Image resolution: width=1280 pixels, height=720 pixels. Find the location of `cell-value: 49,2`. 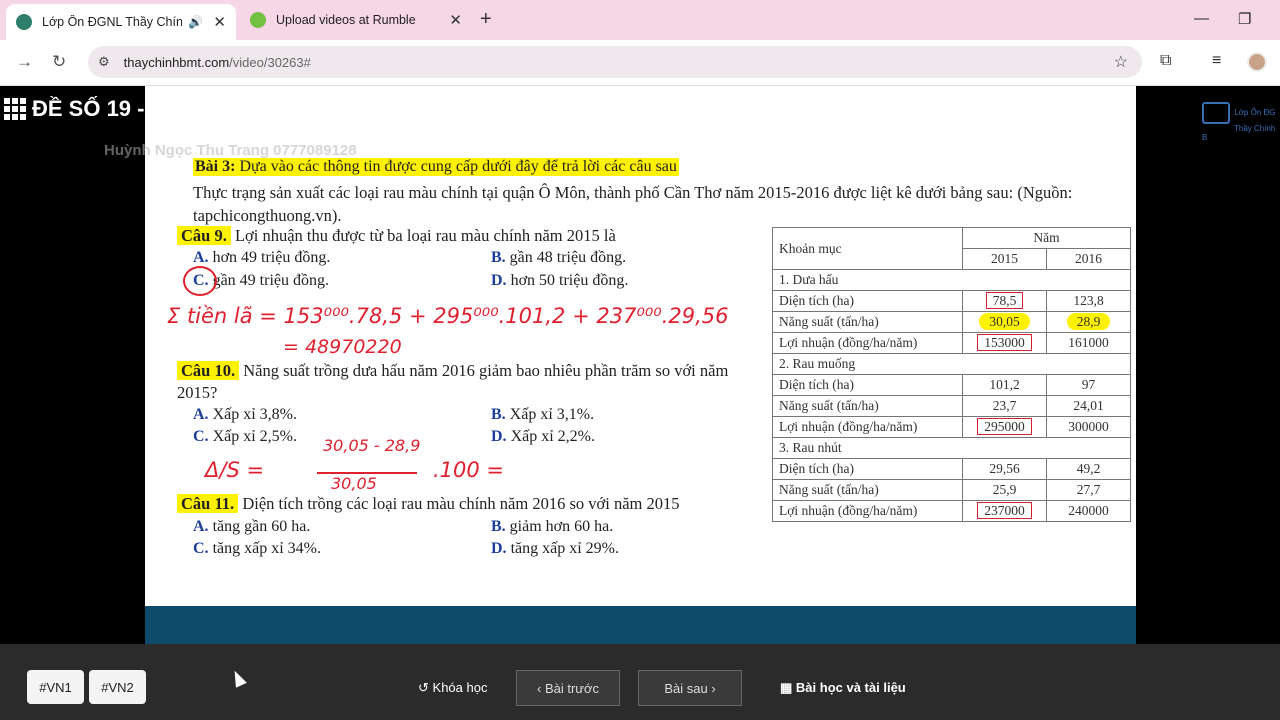

cell-value: 49,2 is located at coordinates (1088, 469).